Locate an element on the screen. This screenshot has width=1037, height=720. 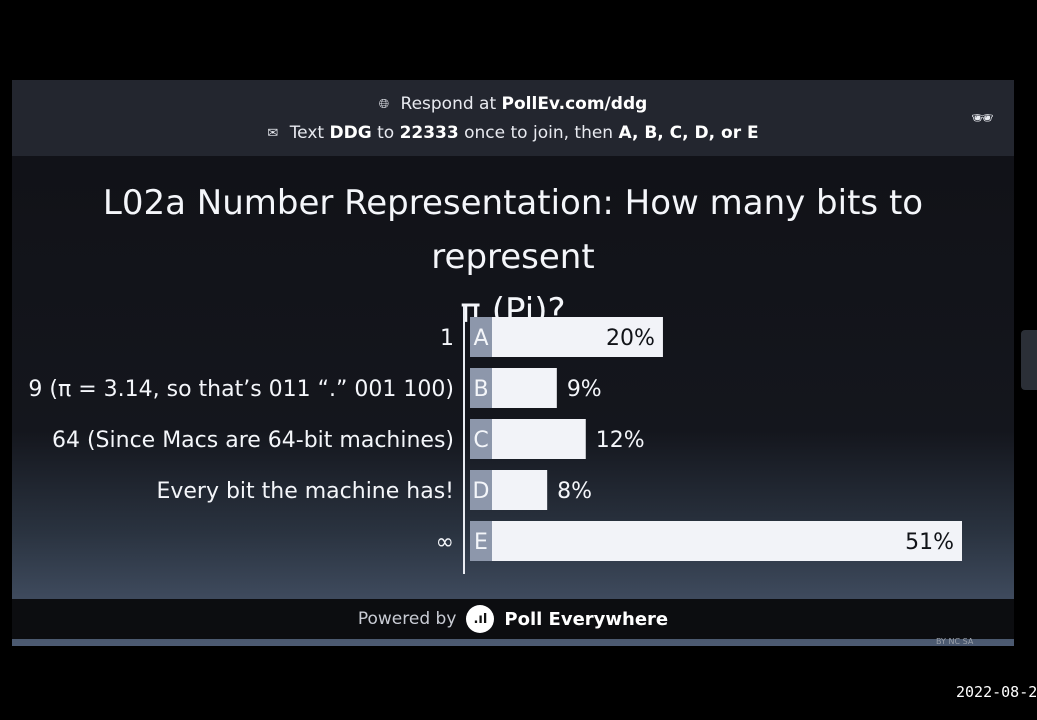
bar-letter-d: D is located at coordinates (481, 491).